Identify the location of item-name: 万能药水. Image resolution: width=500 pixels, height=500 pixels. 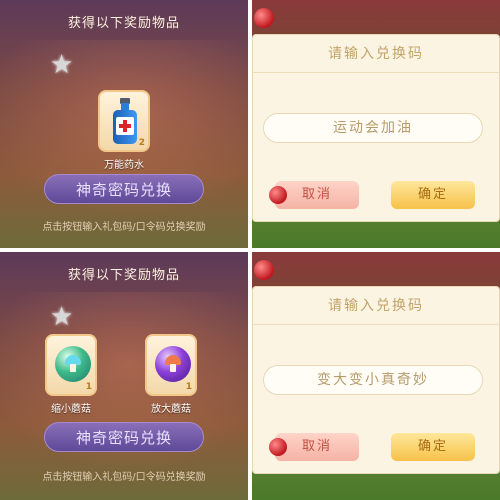
(124, 165).